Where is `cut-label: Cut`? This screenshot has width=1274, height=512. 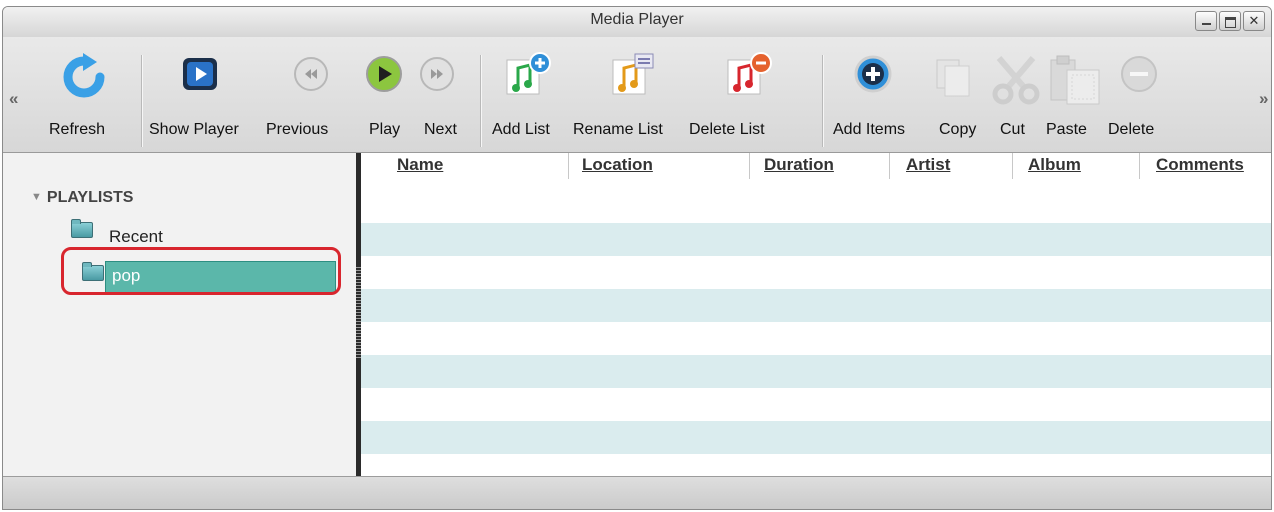
cut-label: Cut is located at coordinates (1012, 129).